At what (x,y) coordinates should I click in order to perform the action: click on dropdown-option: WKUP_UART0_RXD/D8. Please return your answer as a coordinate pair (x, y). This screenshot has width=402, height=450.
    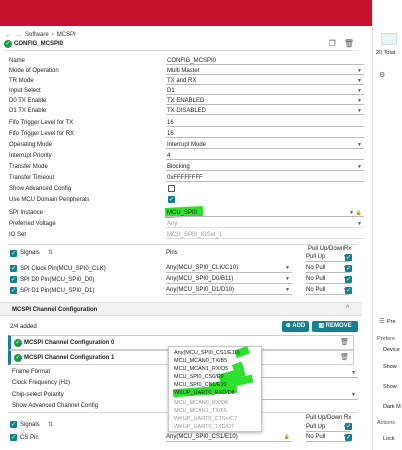
    Looking at the image, I should click on (204, 393).